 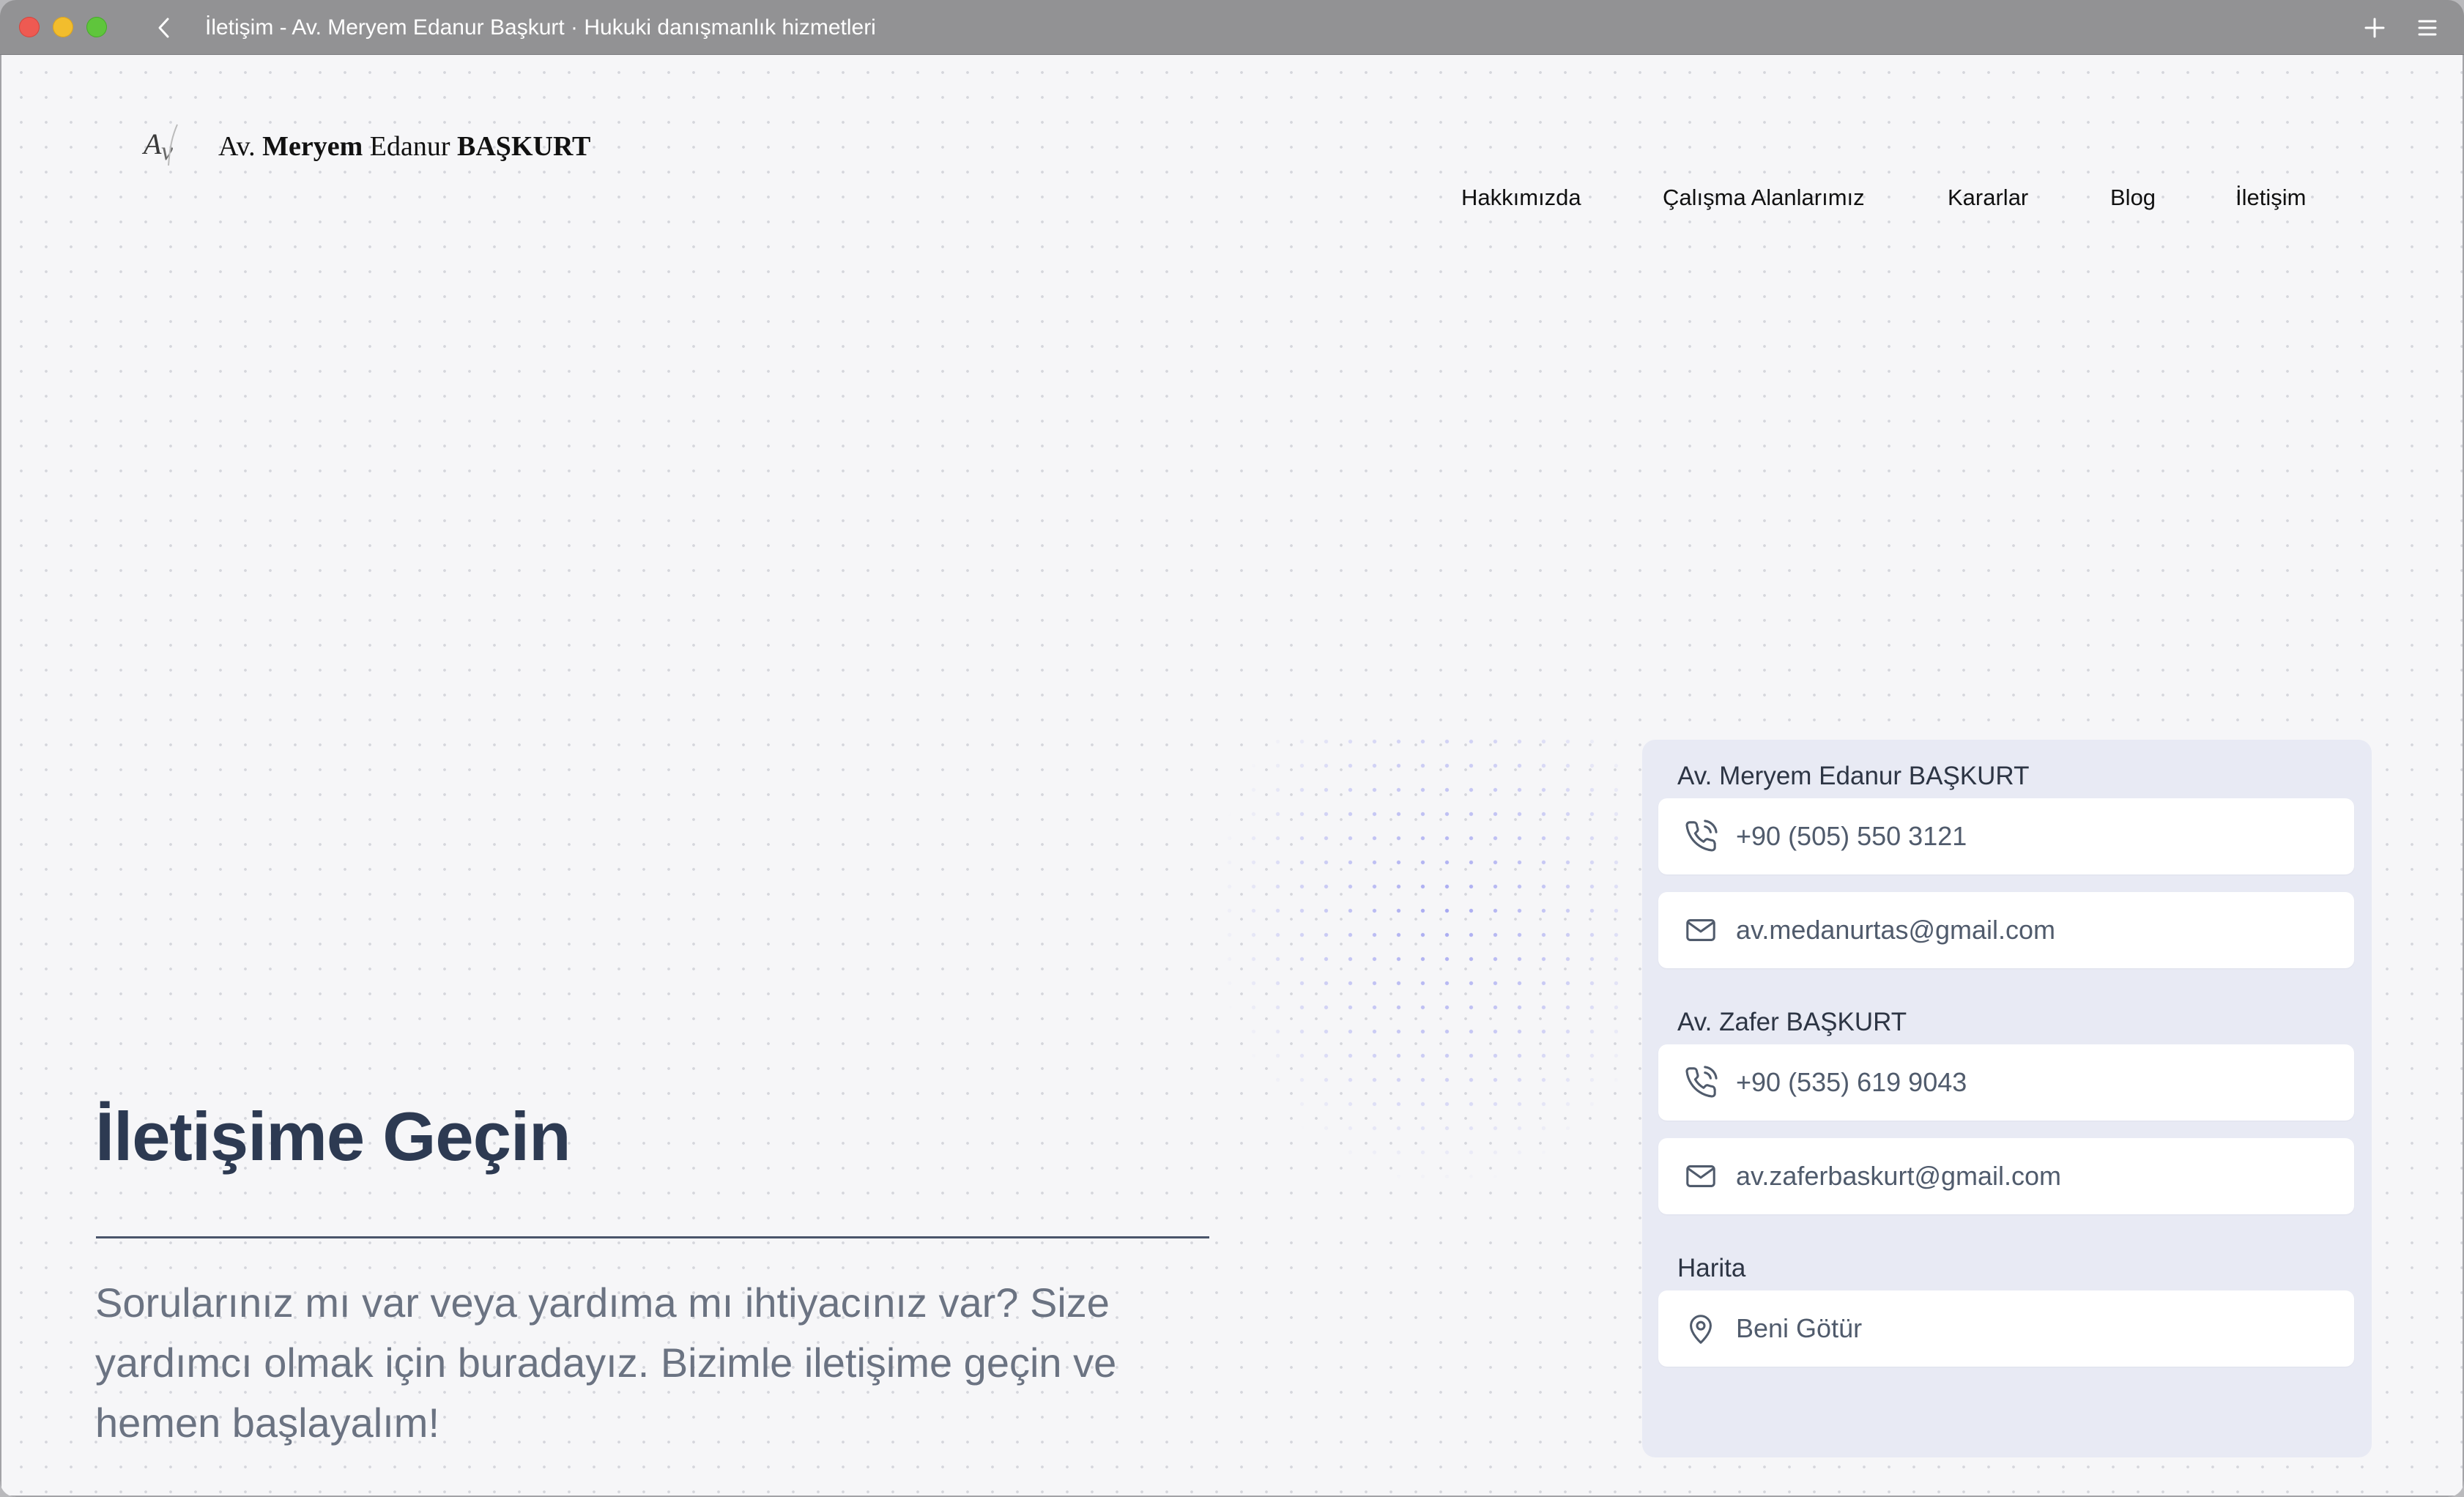 What do you see at coordinates (2006, 1082) in the screenshot?
I see `phone-link: +90 (535) 619 9043` at bounding box center [2006, 1082].